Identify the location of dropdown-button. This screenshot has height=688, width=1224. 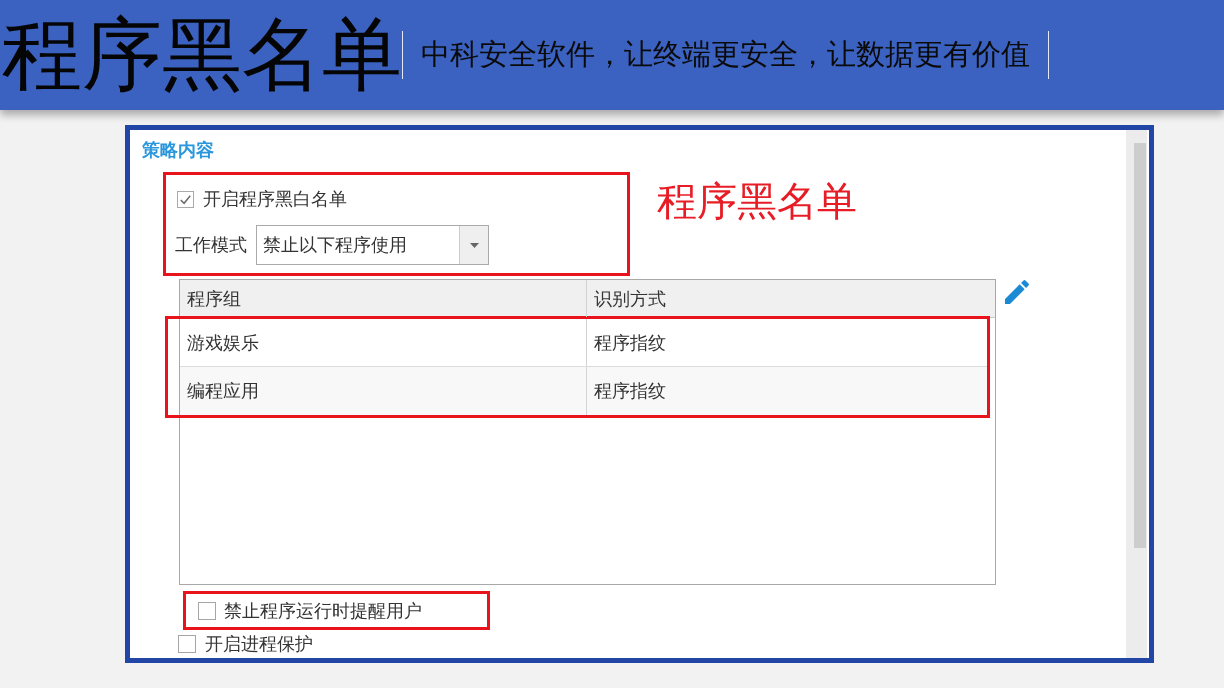
(473, 245).